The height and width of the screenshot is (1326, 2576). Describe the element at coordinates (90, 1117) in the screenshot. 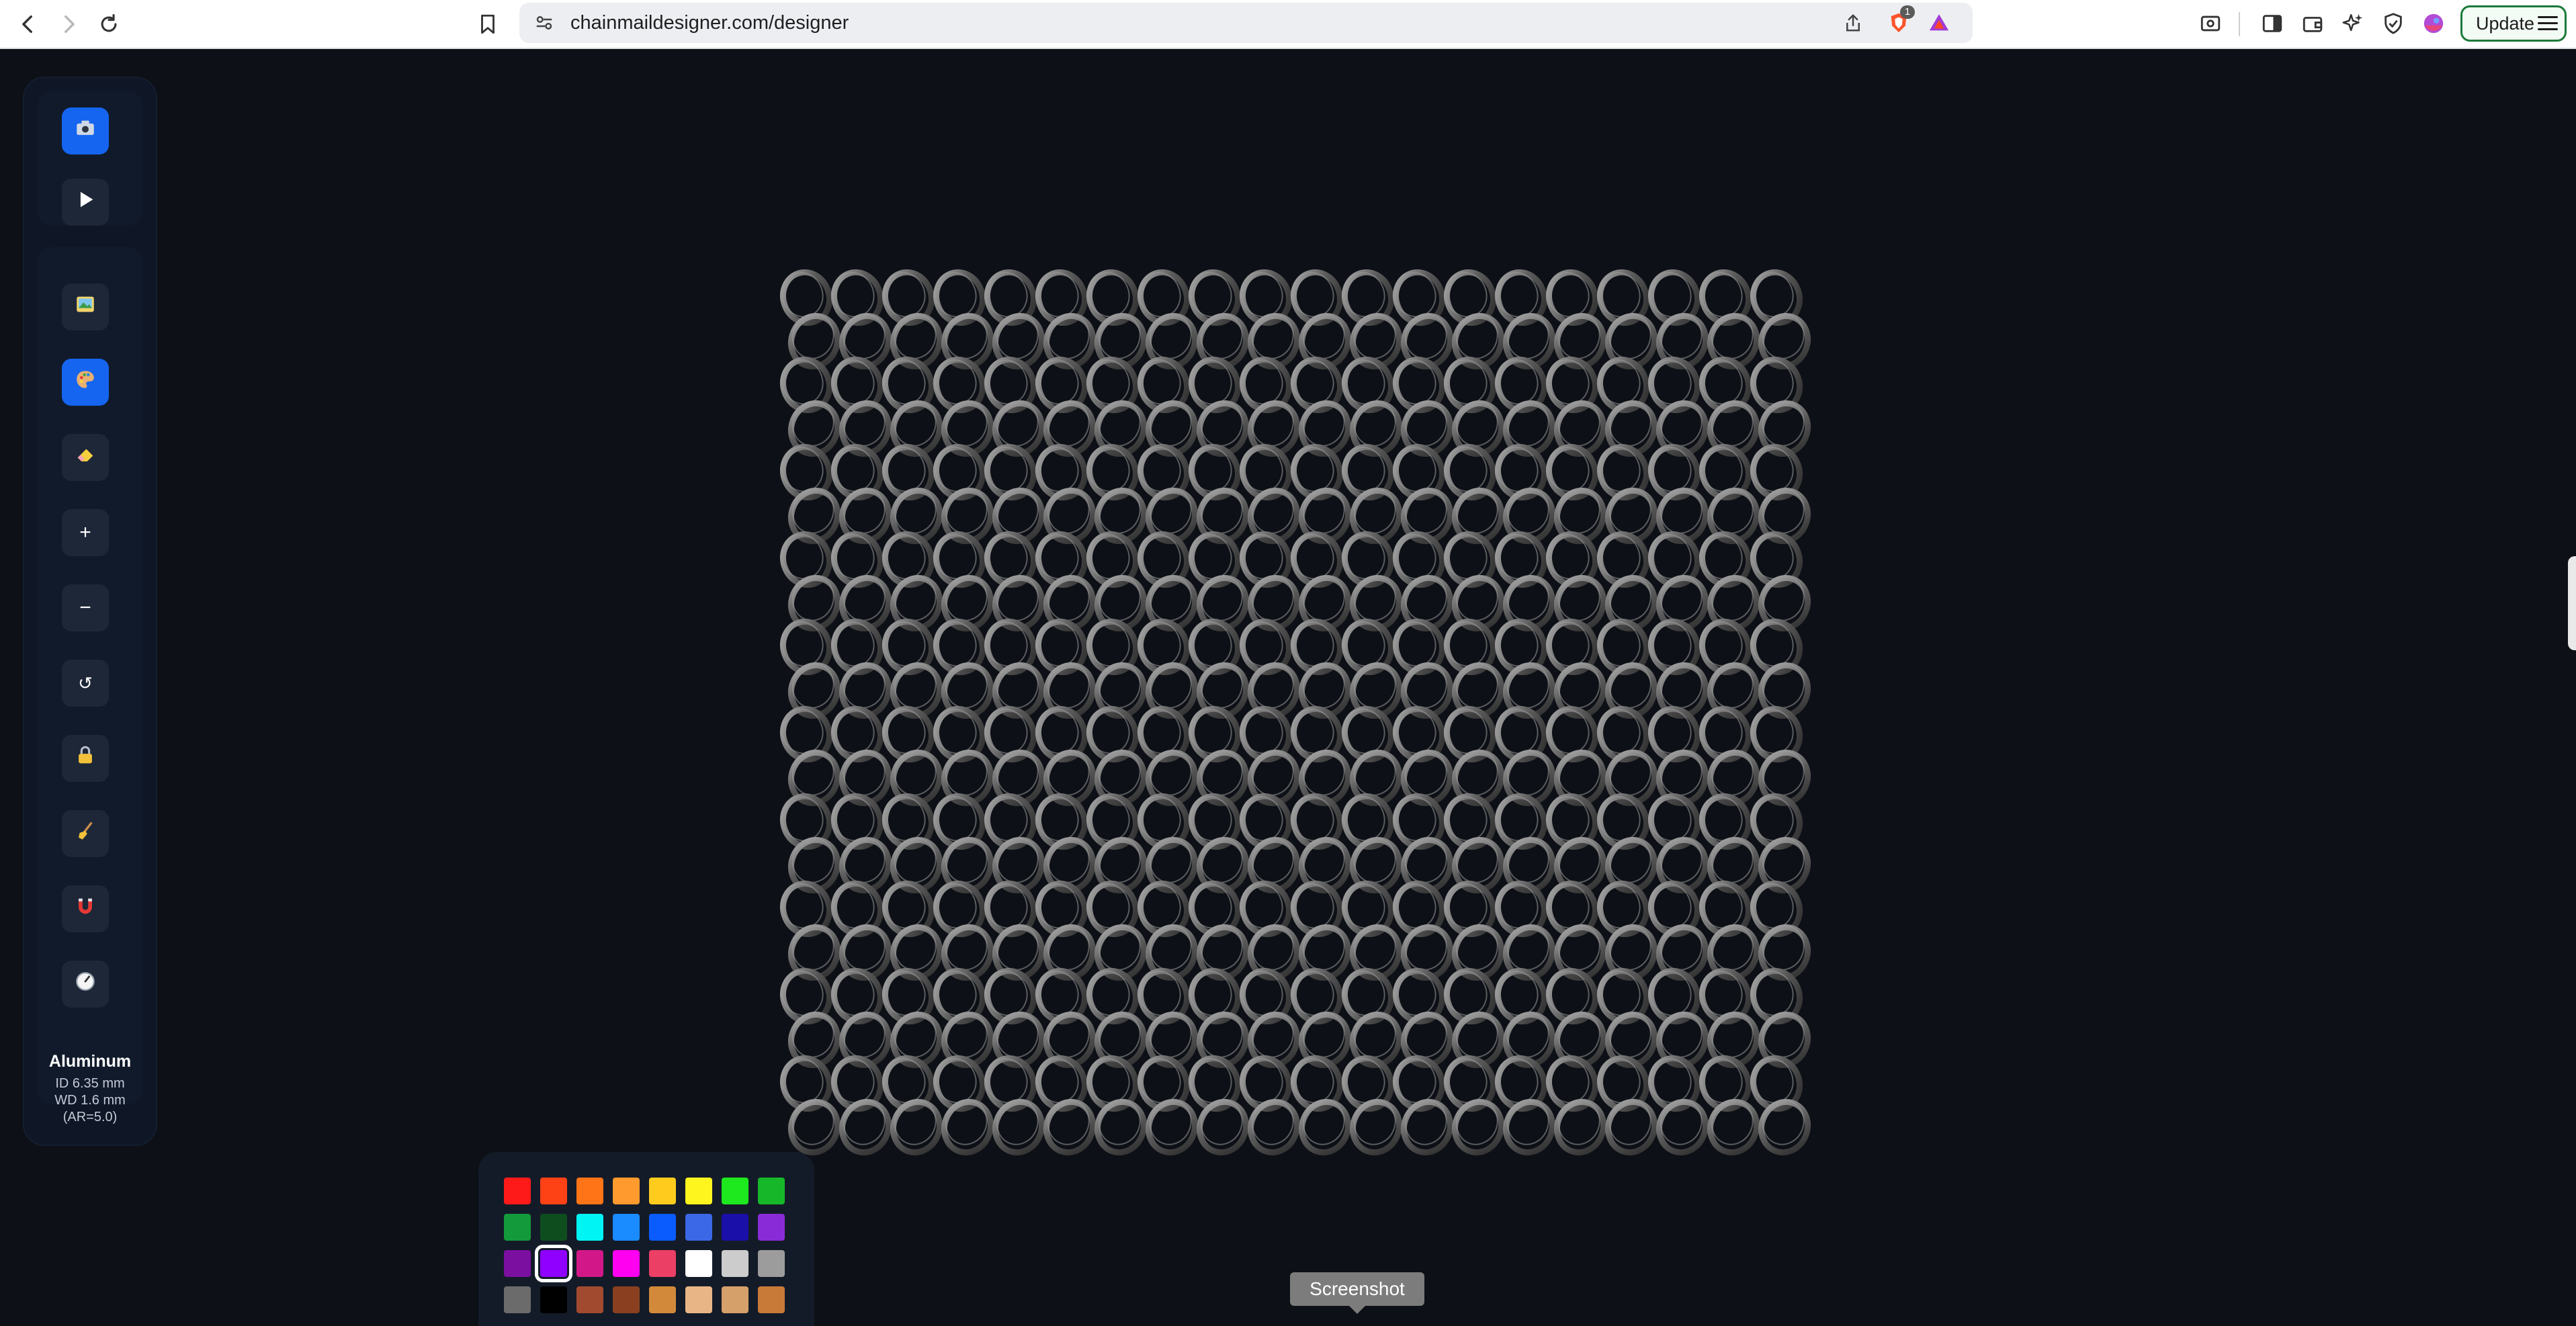

I see `ring-aspect-ratio: (AR=5.0)` at that location.